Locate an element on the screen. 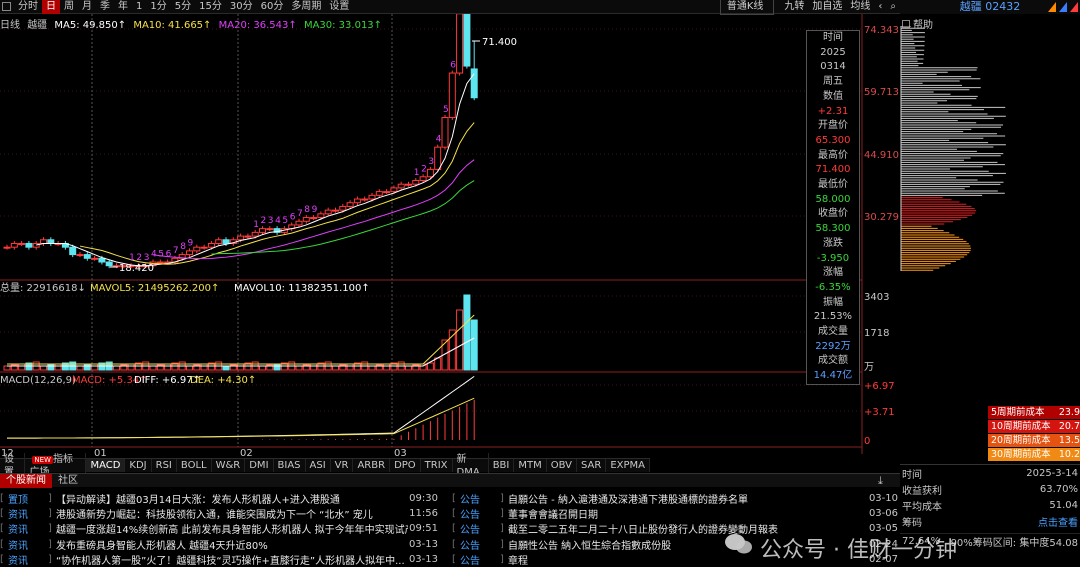 This screenshot has width=1080, height=567. nine-turn-button: 九转 is located at coordinates (794, 7).